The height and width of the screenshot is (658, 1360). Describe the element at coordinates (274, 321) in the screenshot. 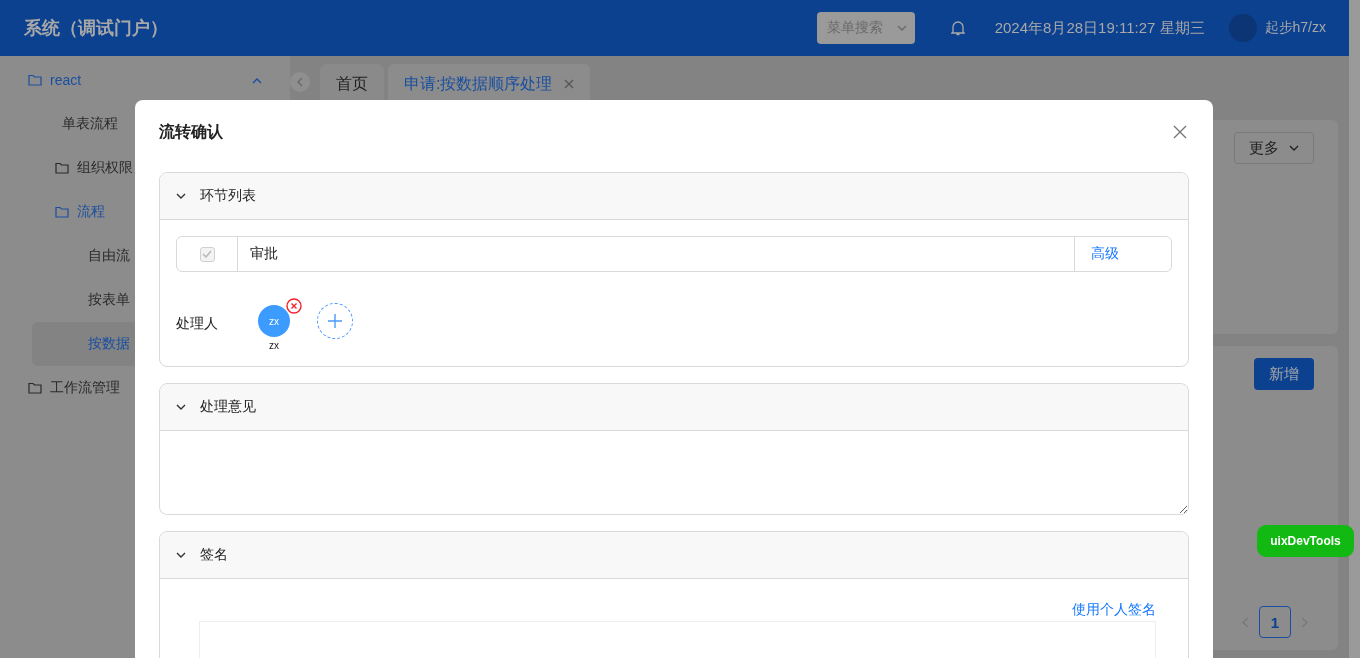

I see `handler-avatar: zx` at that location.